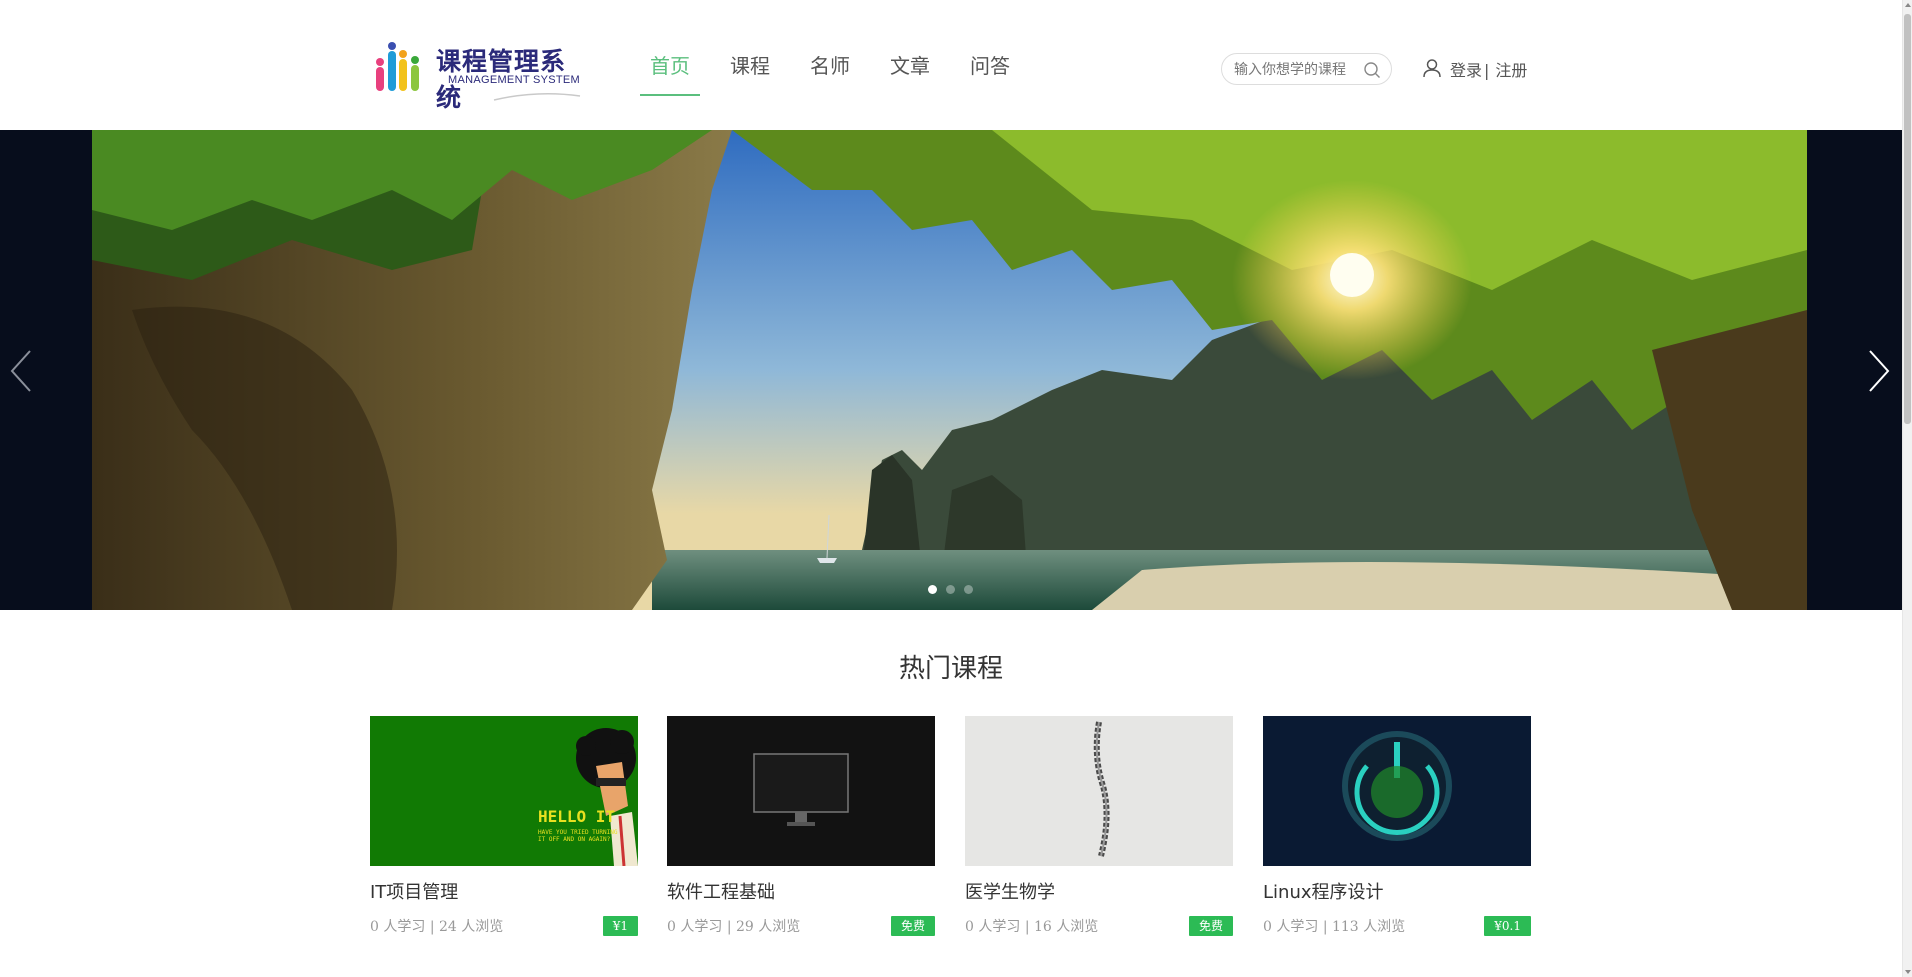 The image size is (1912, 977). I want to click on nav-courses: 课程, so click(750, 73).